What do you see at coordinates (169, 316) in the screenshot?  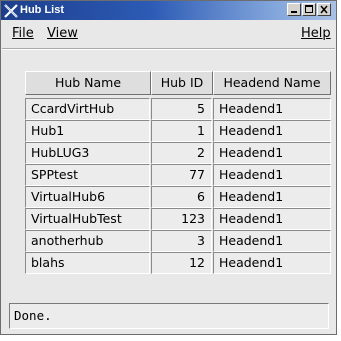 I see `status-bar: Done.` at bounding box center [169, 316].